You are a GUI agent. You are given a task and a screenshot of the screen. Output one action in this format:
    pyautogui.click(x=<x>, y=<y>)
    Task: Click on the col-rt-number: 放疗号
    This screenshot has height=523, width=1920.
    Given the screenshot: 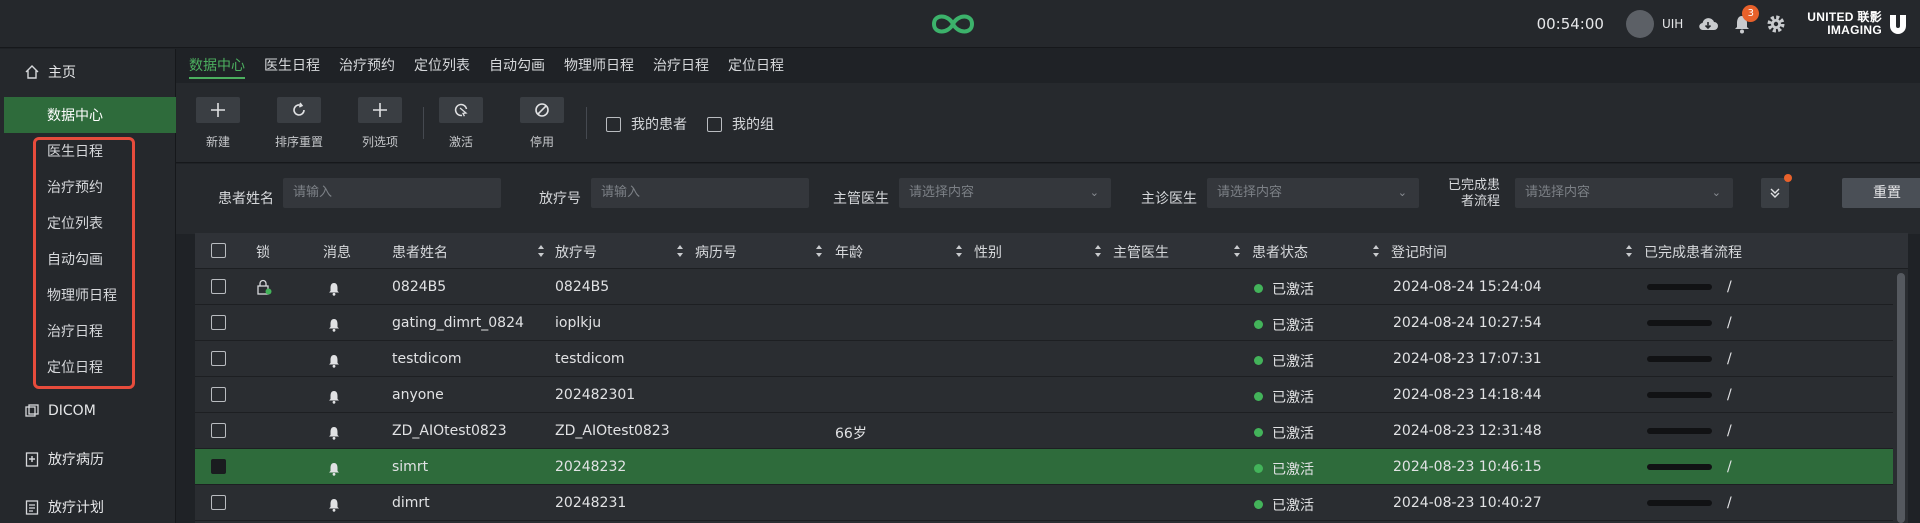 What is the action you would take?
    pyautogui.click(x=576, y=252)
    